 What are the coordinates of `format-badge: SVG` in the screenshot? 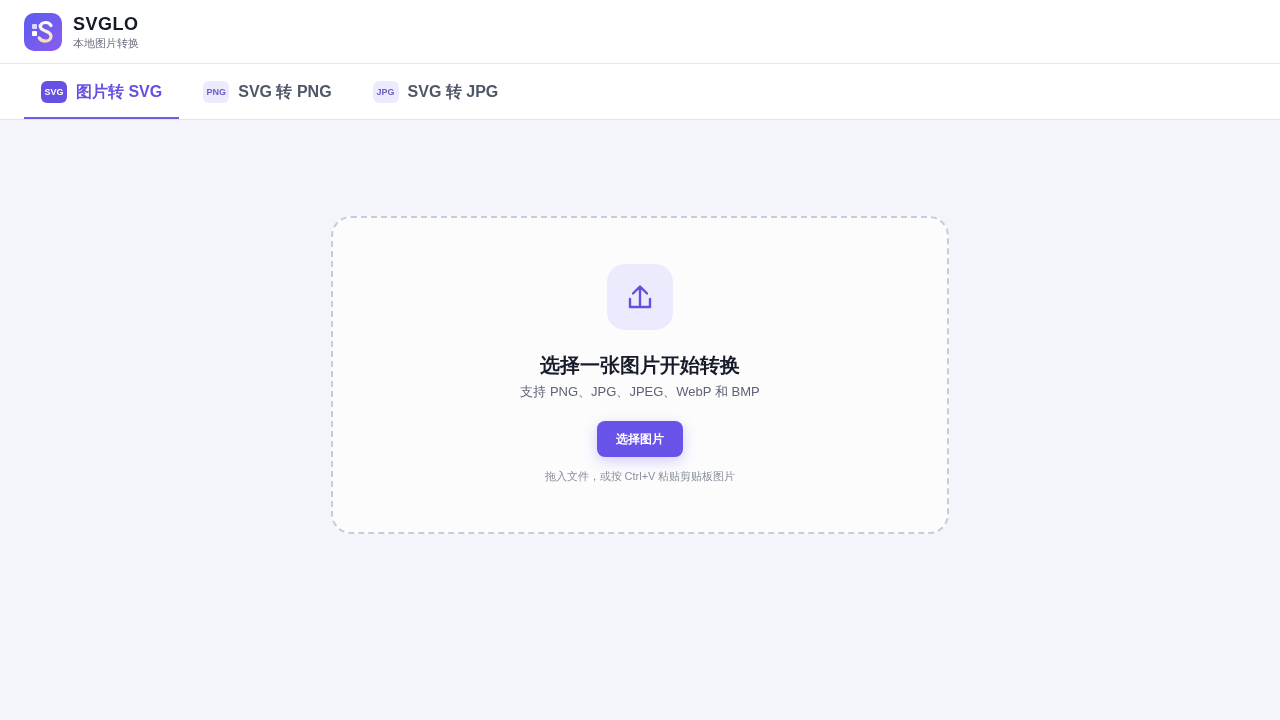 It's located at (54, 92).